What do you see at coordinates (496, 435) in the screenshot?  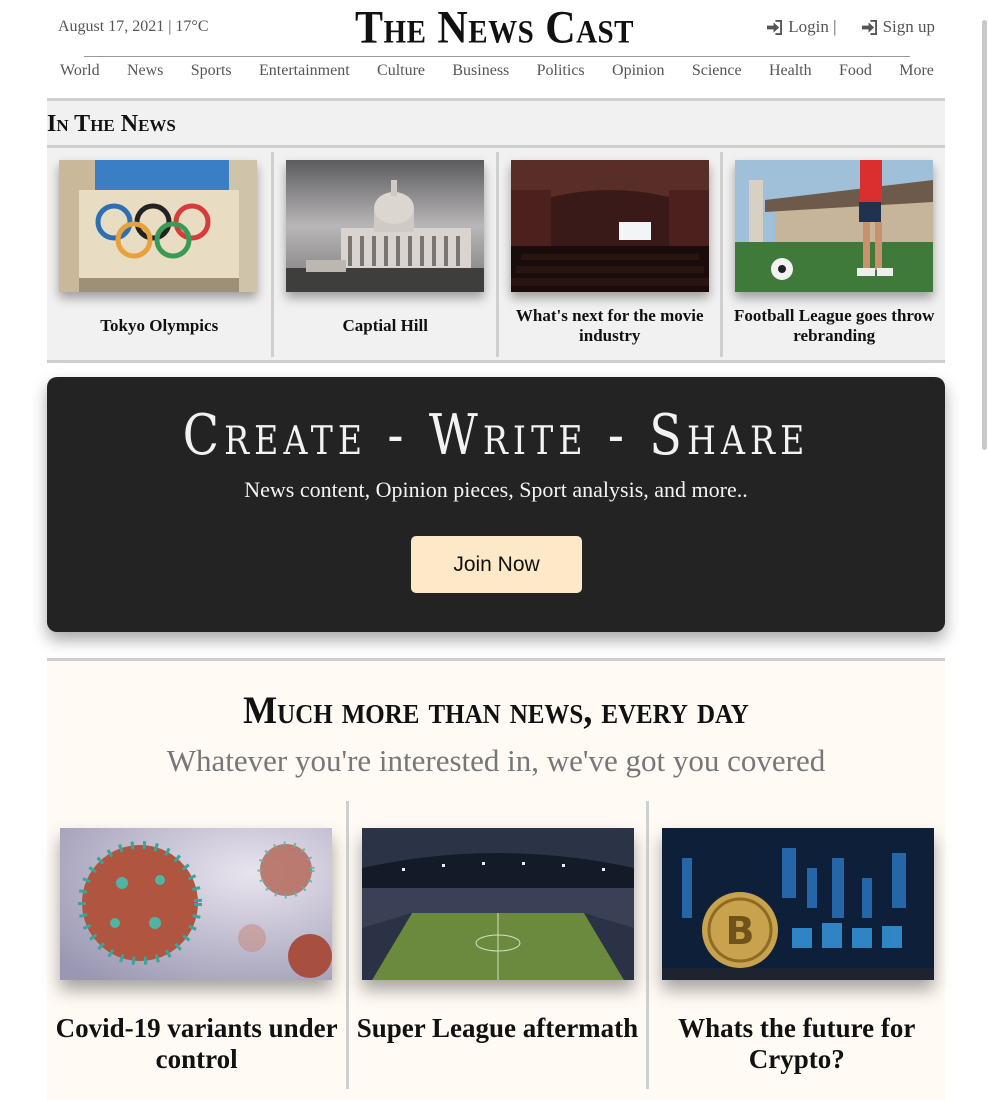 I see `cta-title: Create - Write - Share` at bounding box center [496, 435].